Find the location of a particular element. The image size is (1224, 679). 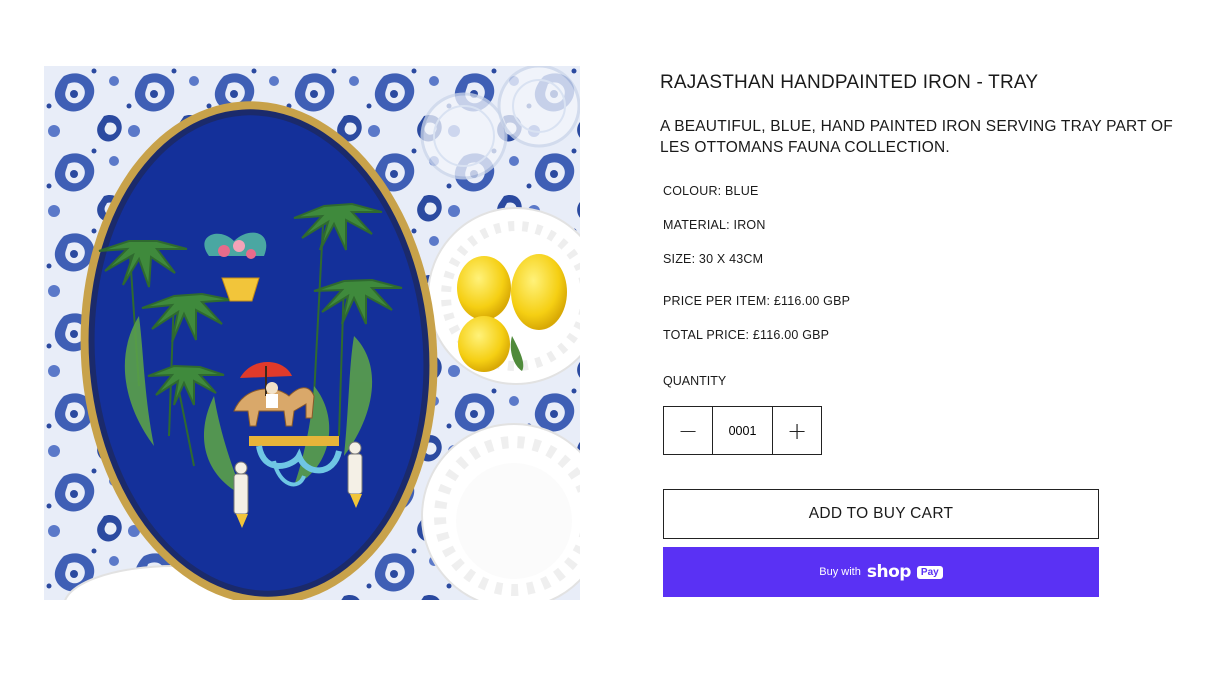

shop-pay-button: Buy with shop Pay is located at coordinates (881, 572).